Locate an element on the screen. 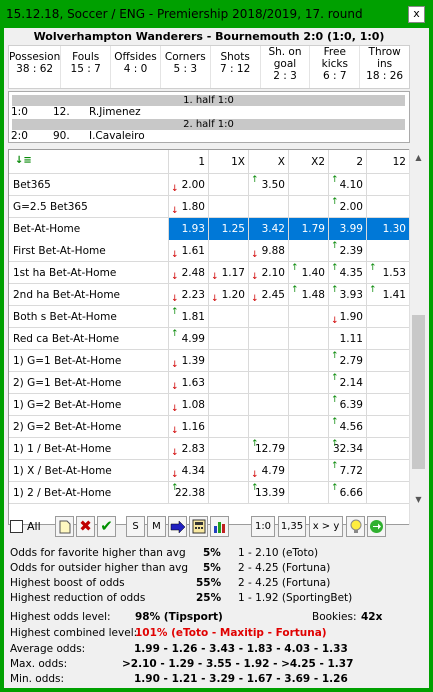 This screenshot has height=692, width=433. odds-cell: 1.79 is located at coordinates (309, 229).